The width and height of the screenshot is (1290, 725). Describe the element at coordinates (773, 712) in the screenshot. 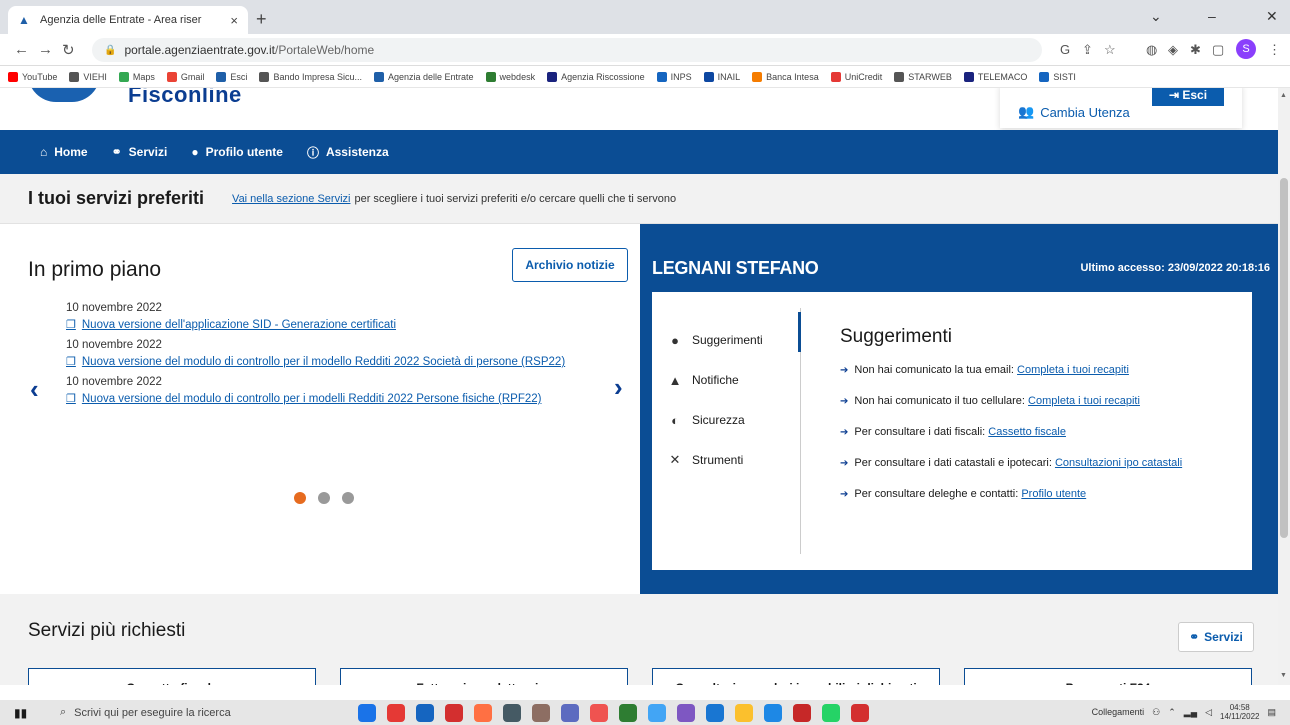

I see `word-icon` at that location.